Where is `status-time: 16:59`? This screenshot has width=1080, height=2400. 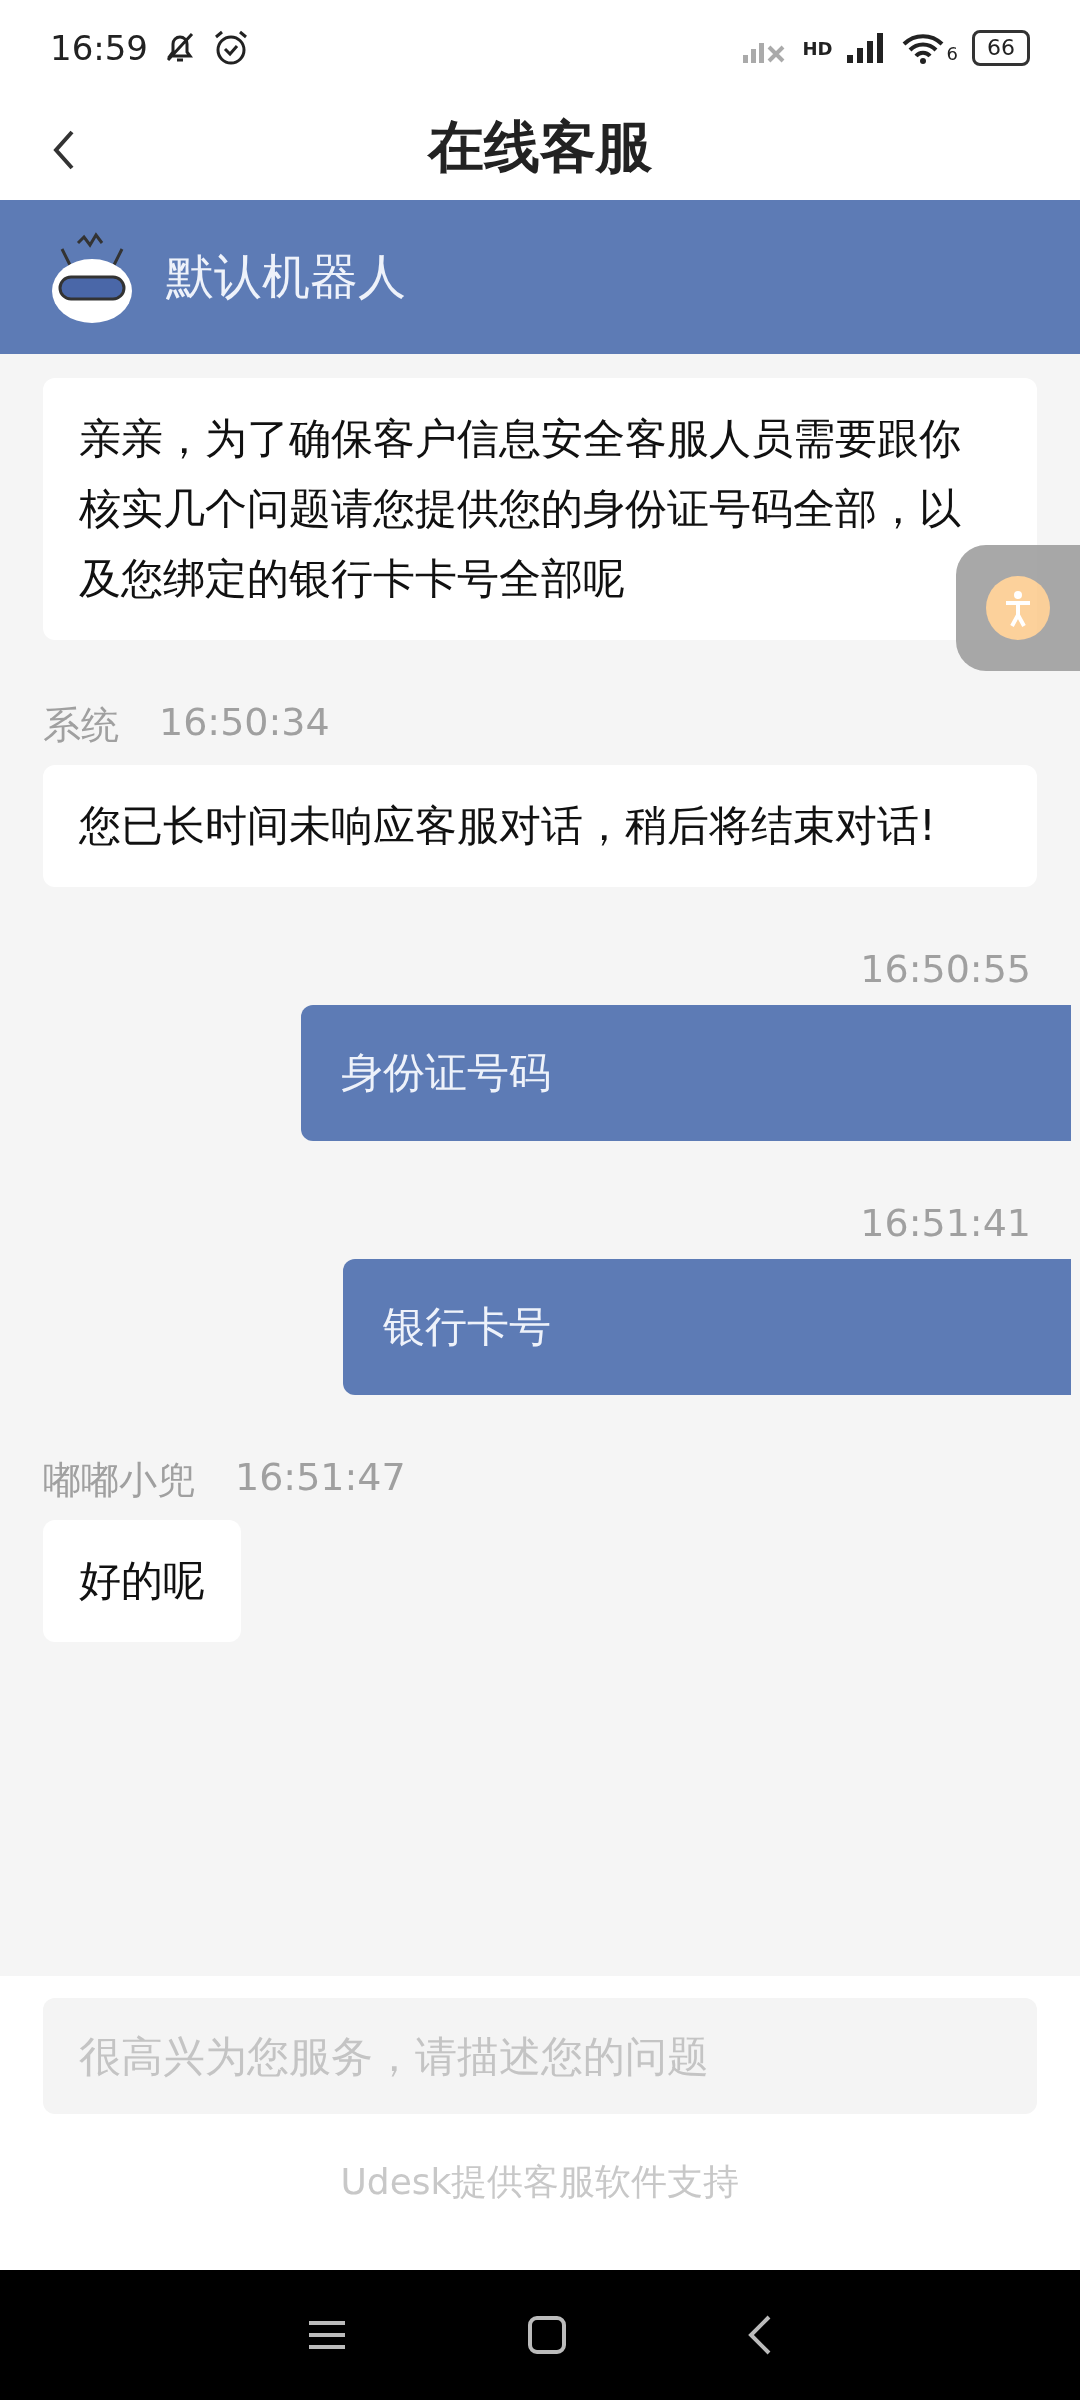
status-time: 16:59 is located at coordinates (99, 48).